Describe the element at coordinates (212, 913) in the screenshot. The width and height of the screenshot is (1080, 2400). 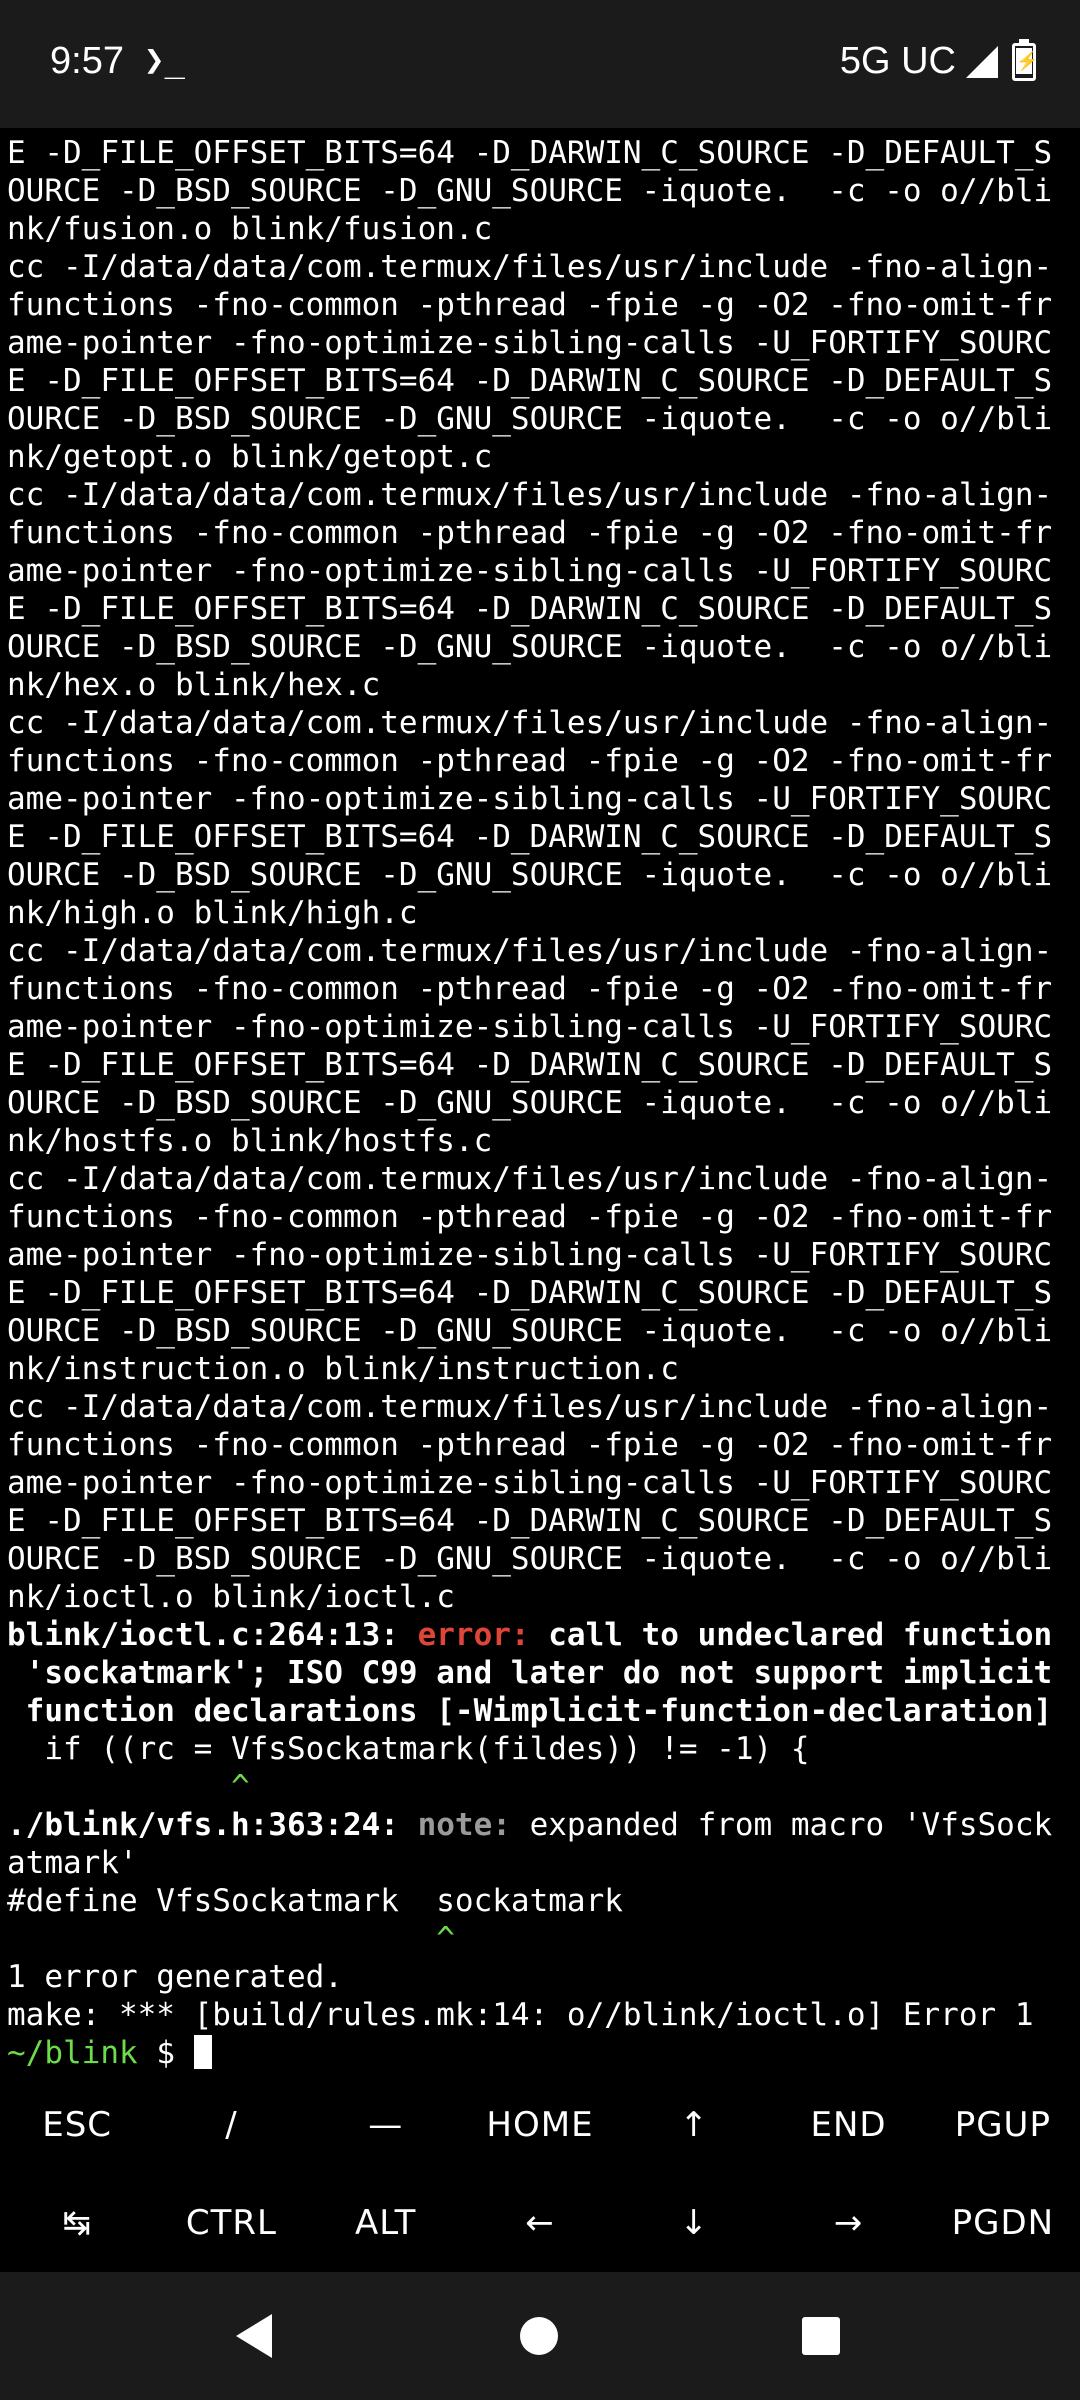
I see `terminal-text: nk/high.o blink/high.c` at that location.